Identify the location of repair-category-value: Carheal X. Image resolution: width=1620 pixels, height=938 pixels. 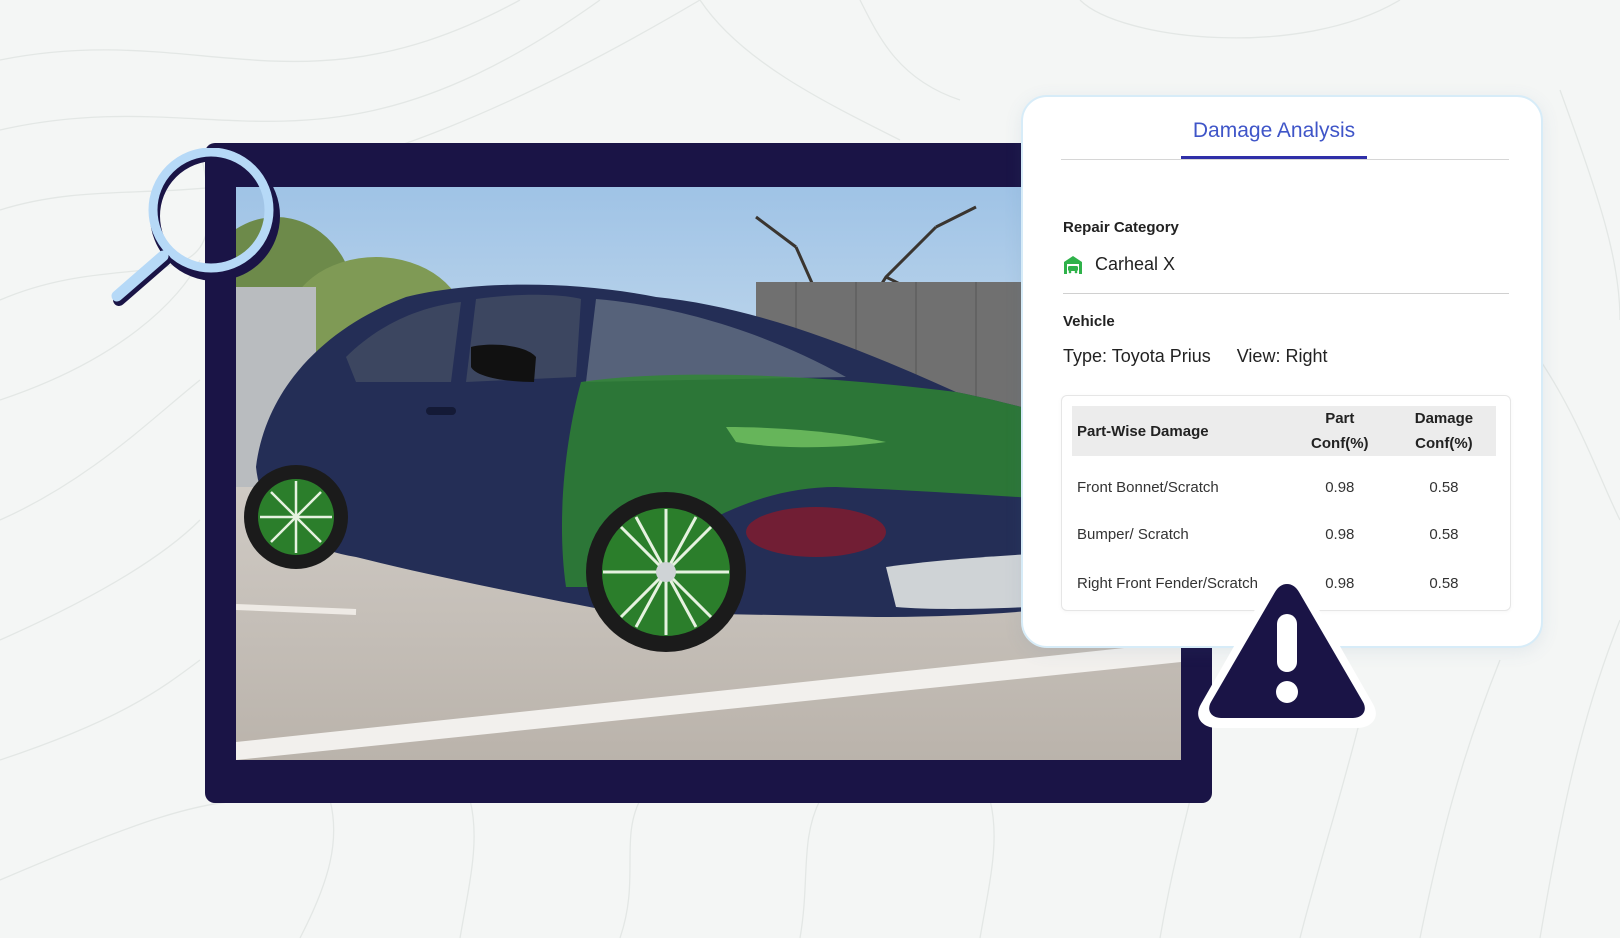
(1119, 264).